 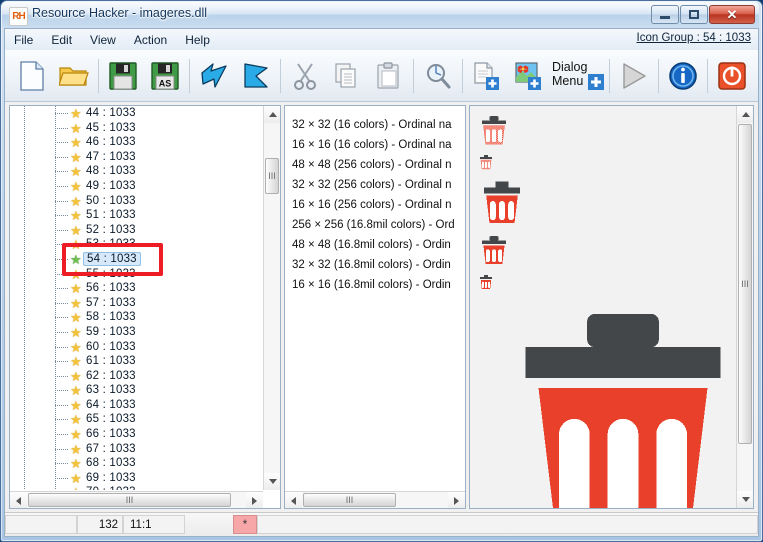 I want to click on tree-item: ★ 52 : 1033, so click(x=136, y=230).